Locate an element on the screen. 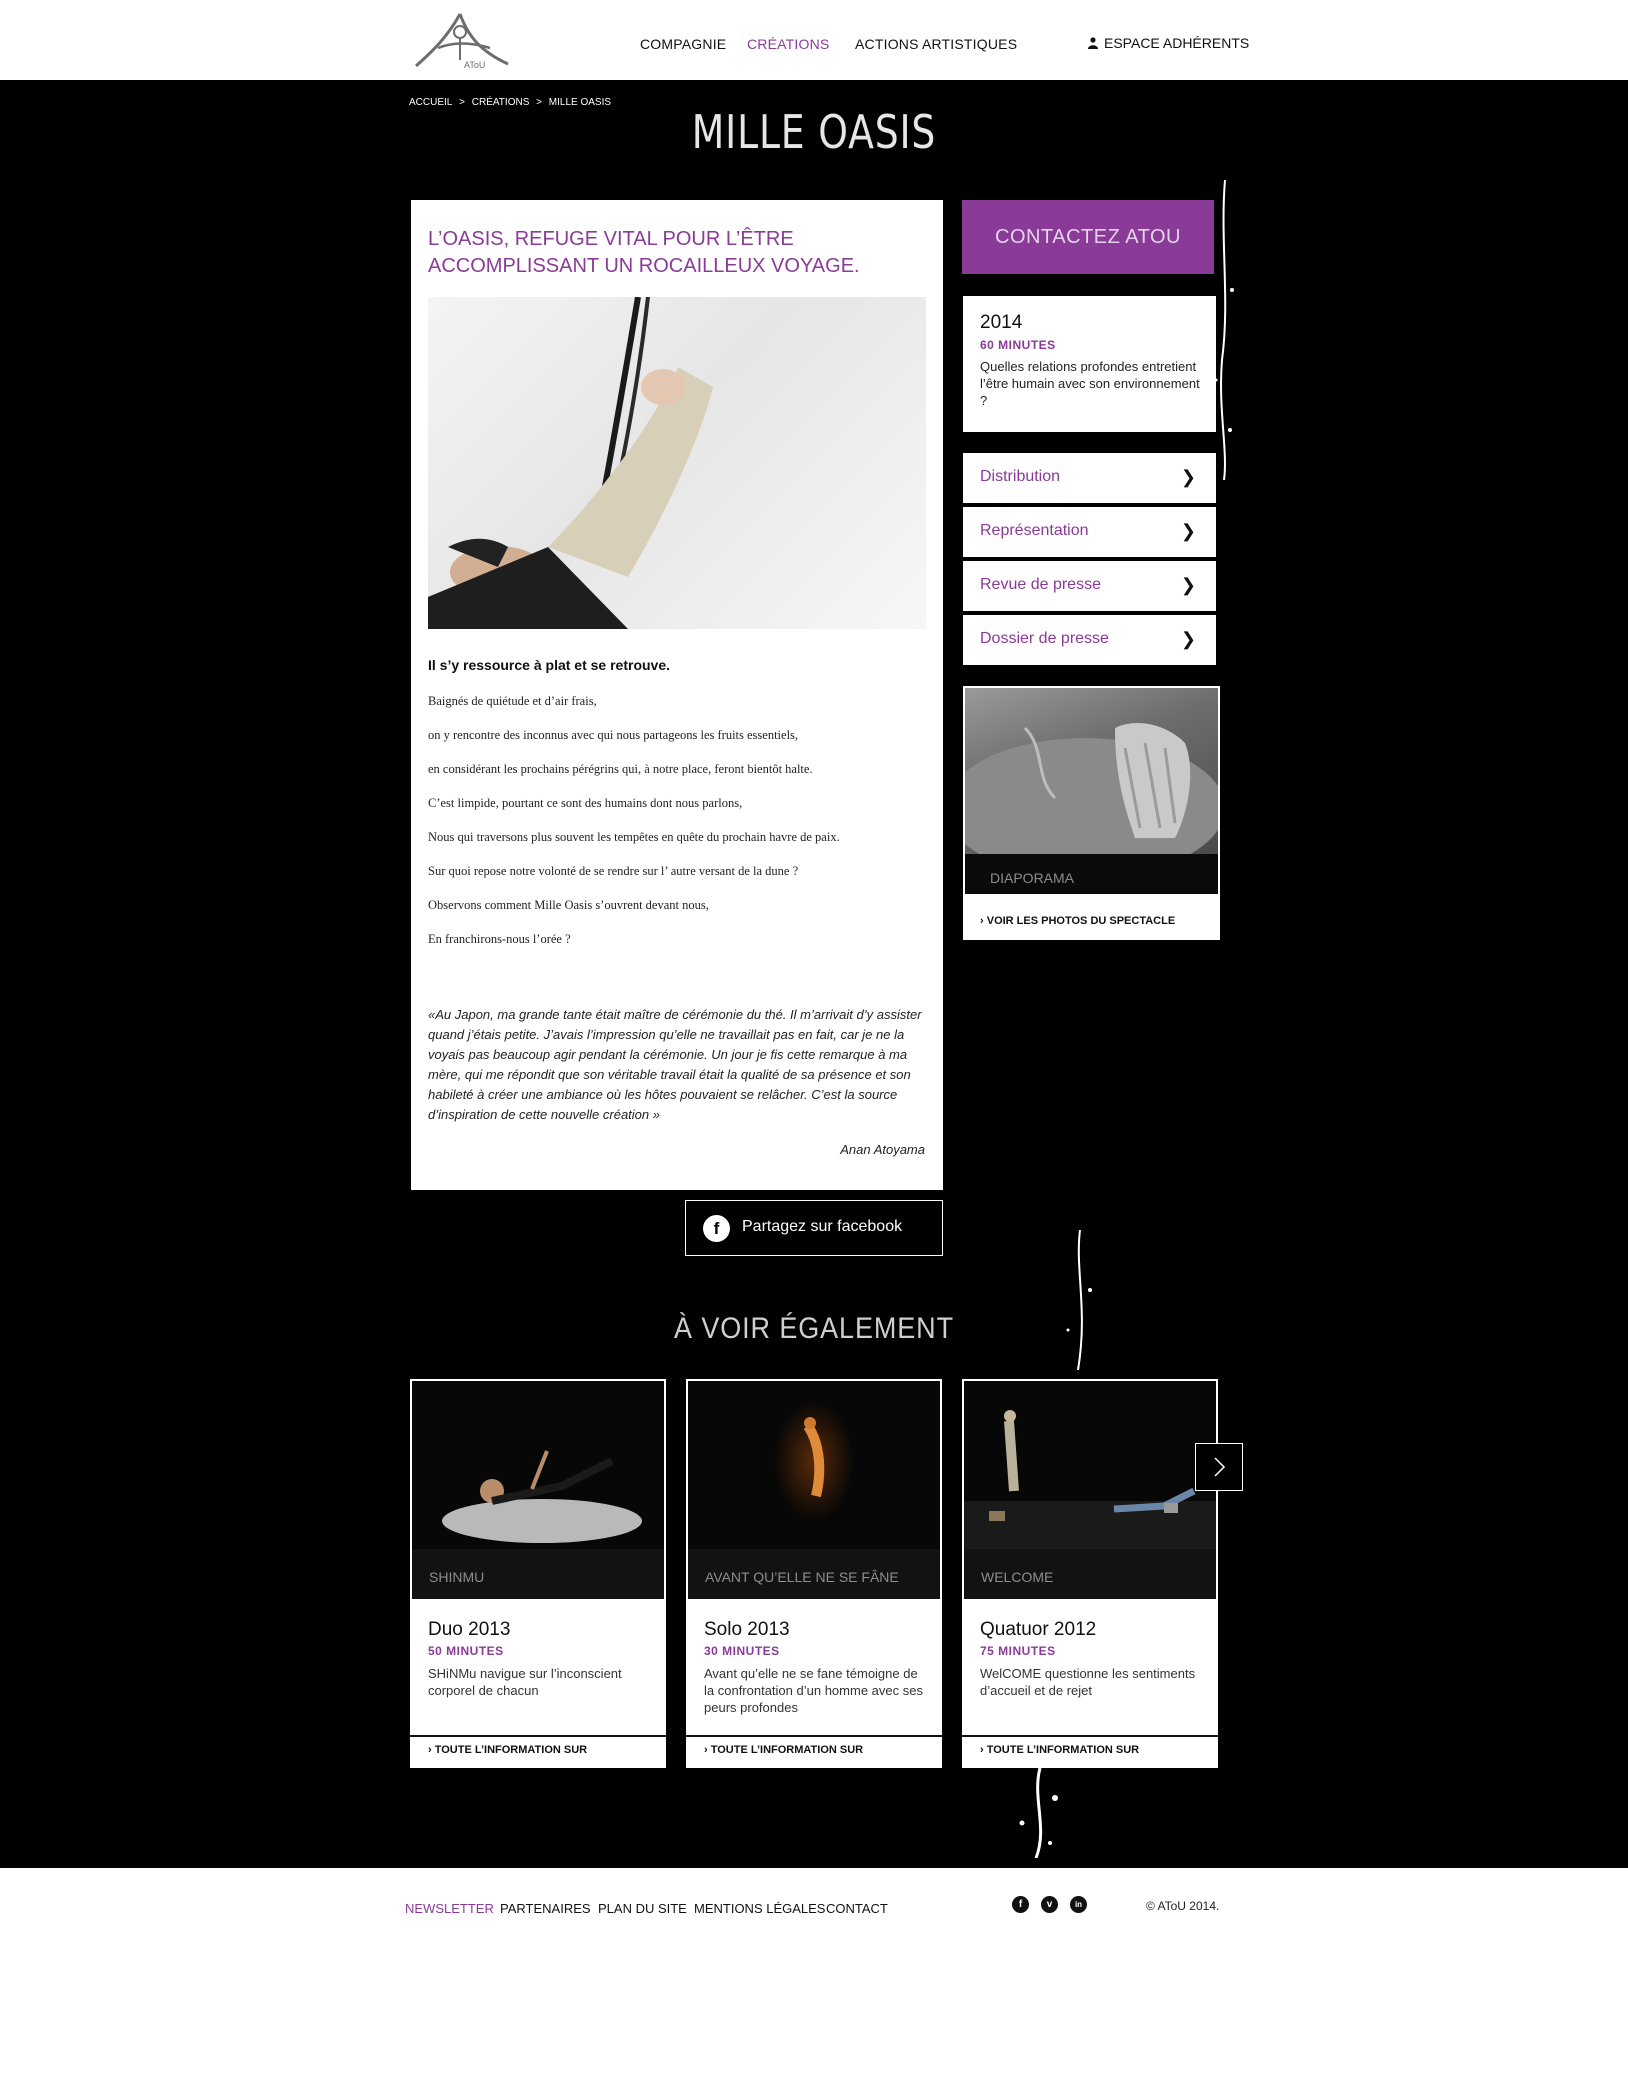 The height and width of the screenshot is (2096, 1628). related-card-duration: 75 MINUTES is located at coordinates (1018, 1651).